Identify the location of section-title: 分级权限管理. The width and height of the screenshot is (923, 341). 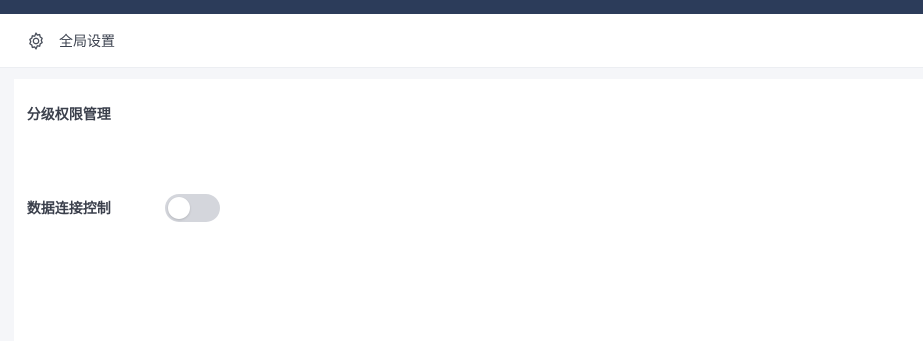
(69, 115).